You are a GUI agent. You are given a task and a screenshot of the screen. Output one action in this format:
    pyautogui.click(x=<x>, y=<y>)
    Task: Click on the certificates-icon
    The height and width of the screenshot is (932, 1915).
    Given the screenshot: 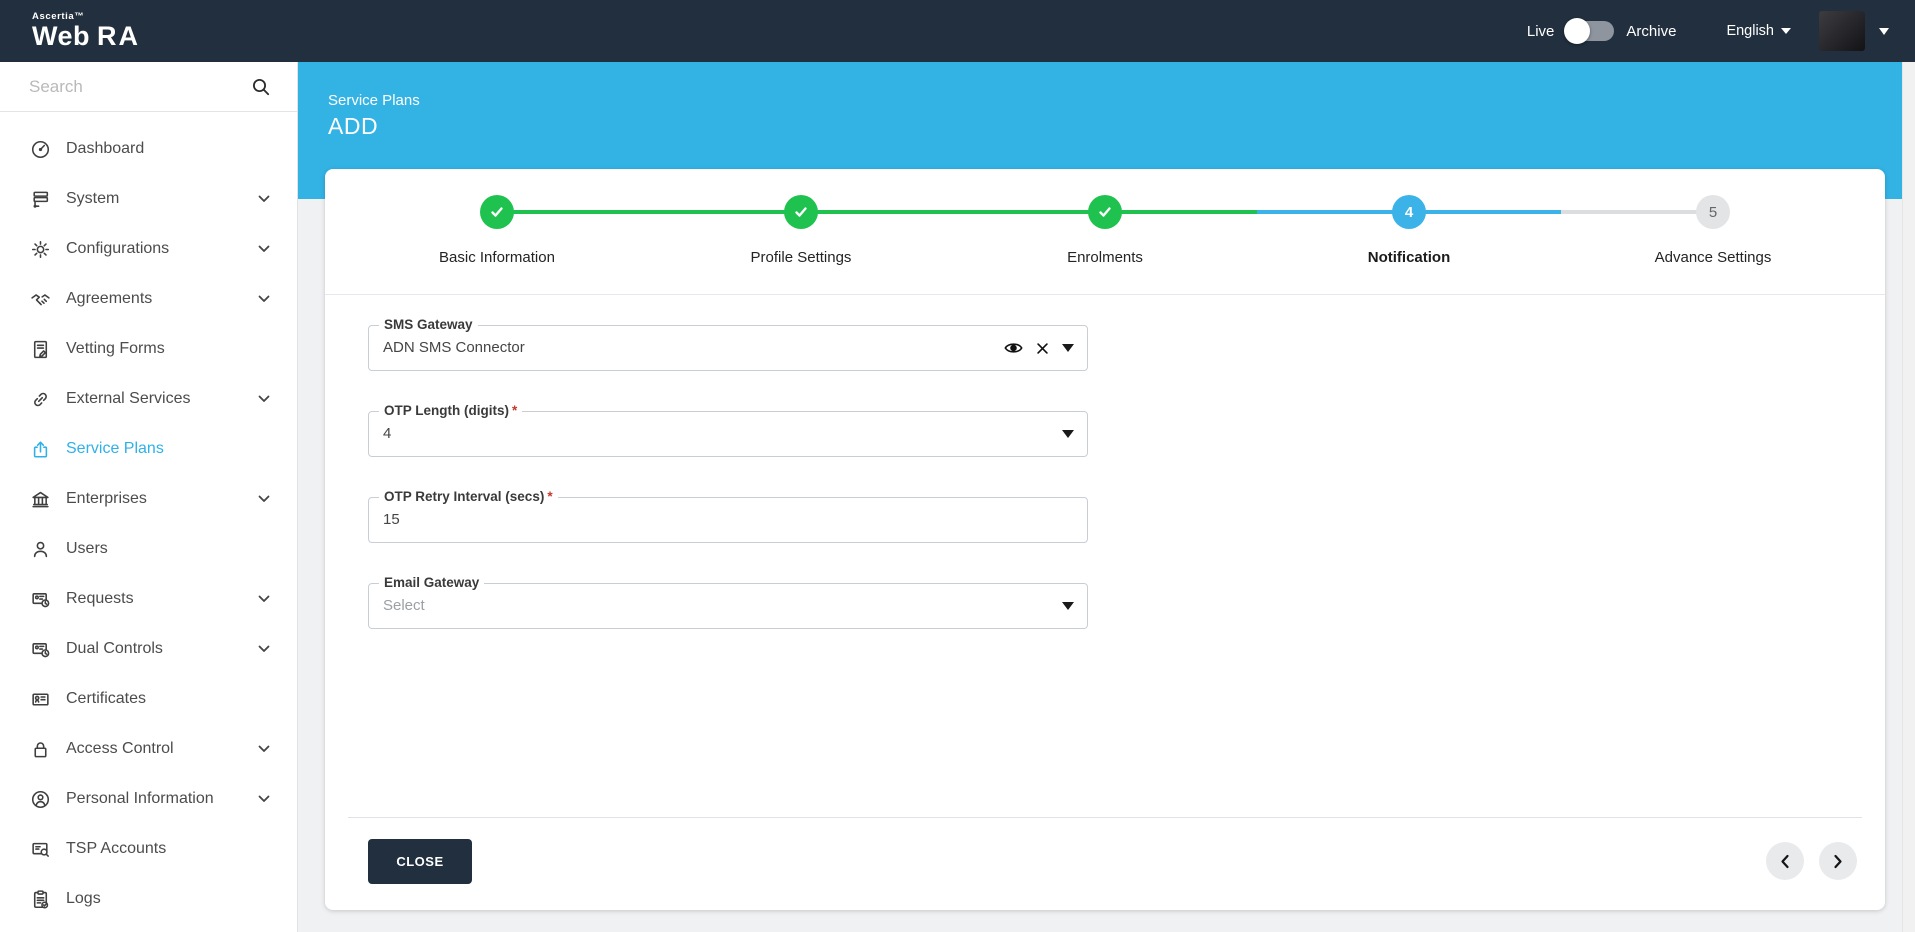 What is the action you would take?
    pyautogui.click(x=40, y=699)
    